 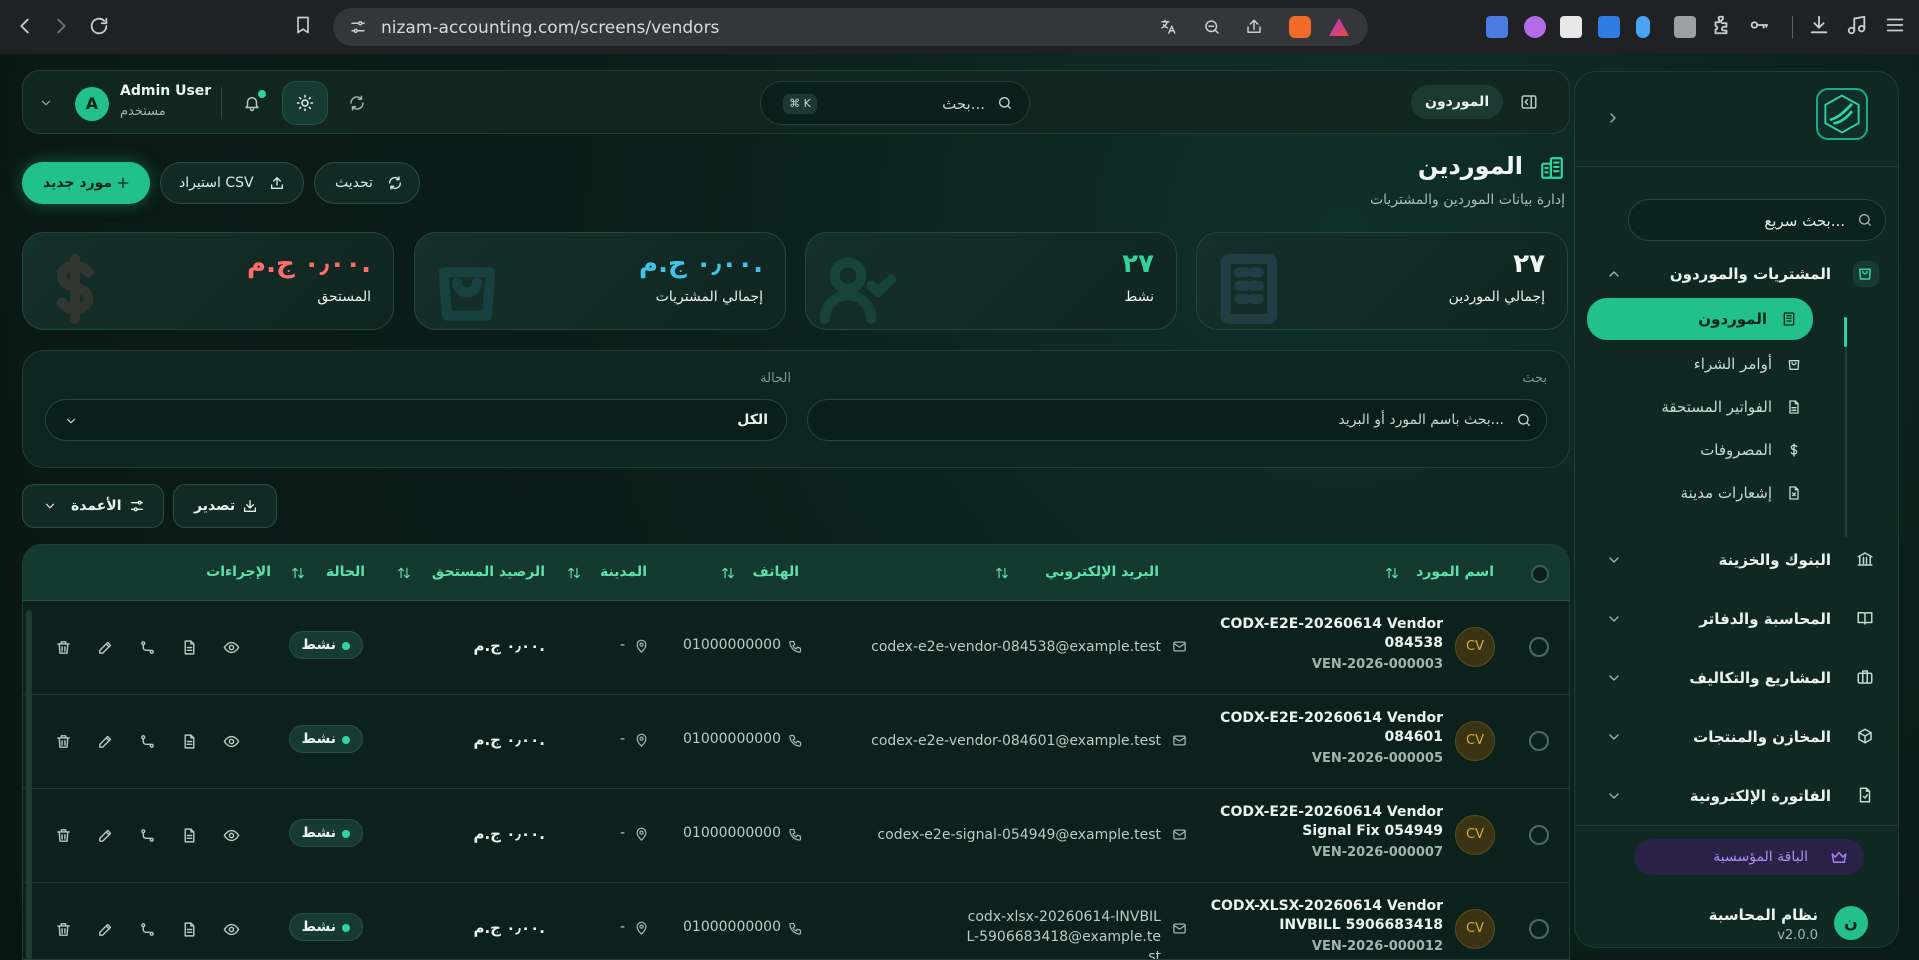 I want to click on column-vendor-name: اسم المورد, so click(x=1455, y=572).